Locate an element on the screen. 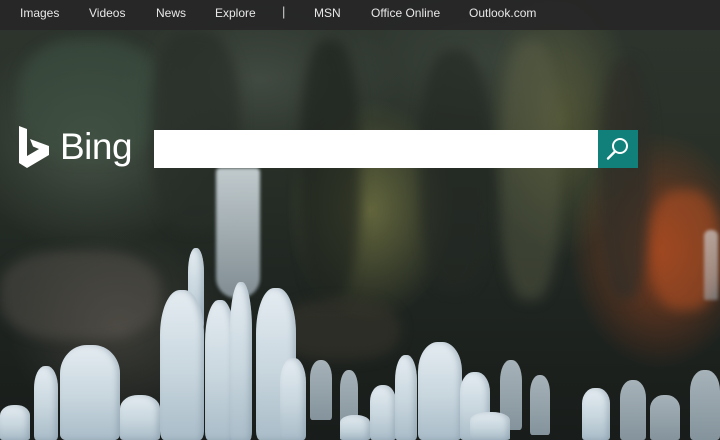 The width and height of the screenshot is (720, 440). search-button is located at coordinates (618, 149).